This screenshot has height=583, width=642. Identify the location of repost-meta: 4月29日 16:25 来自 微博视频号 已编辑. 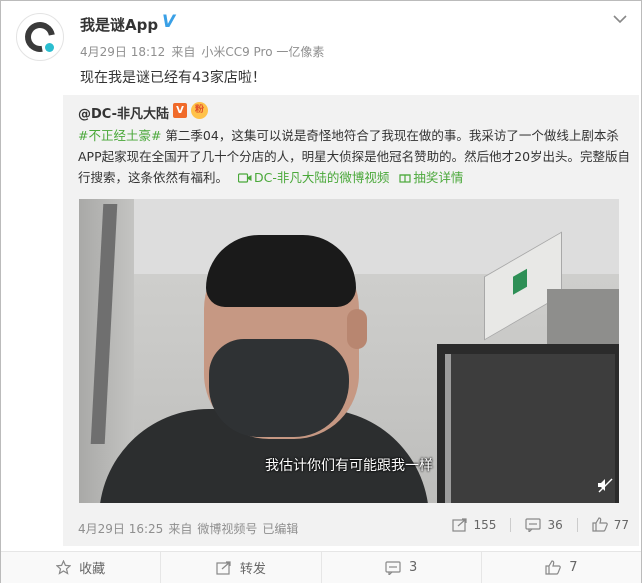
(190, 528).